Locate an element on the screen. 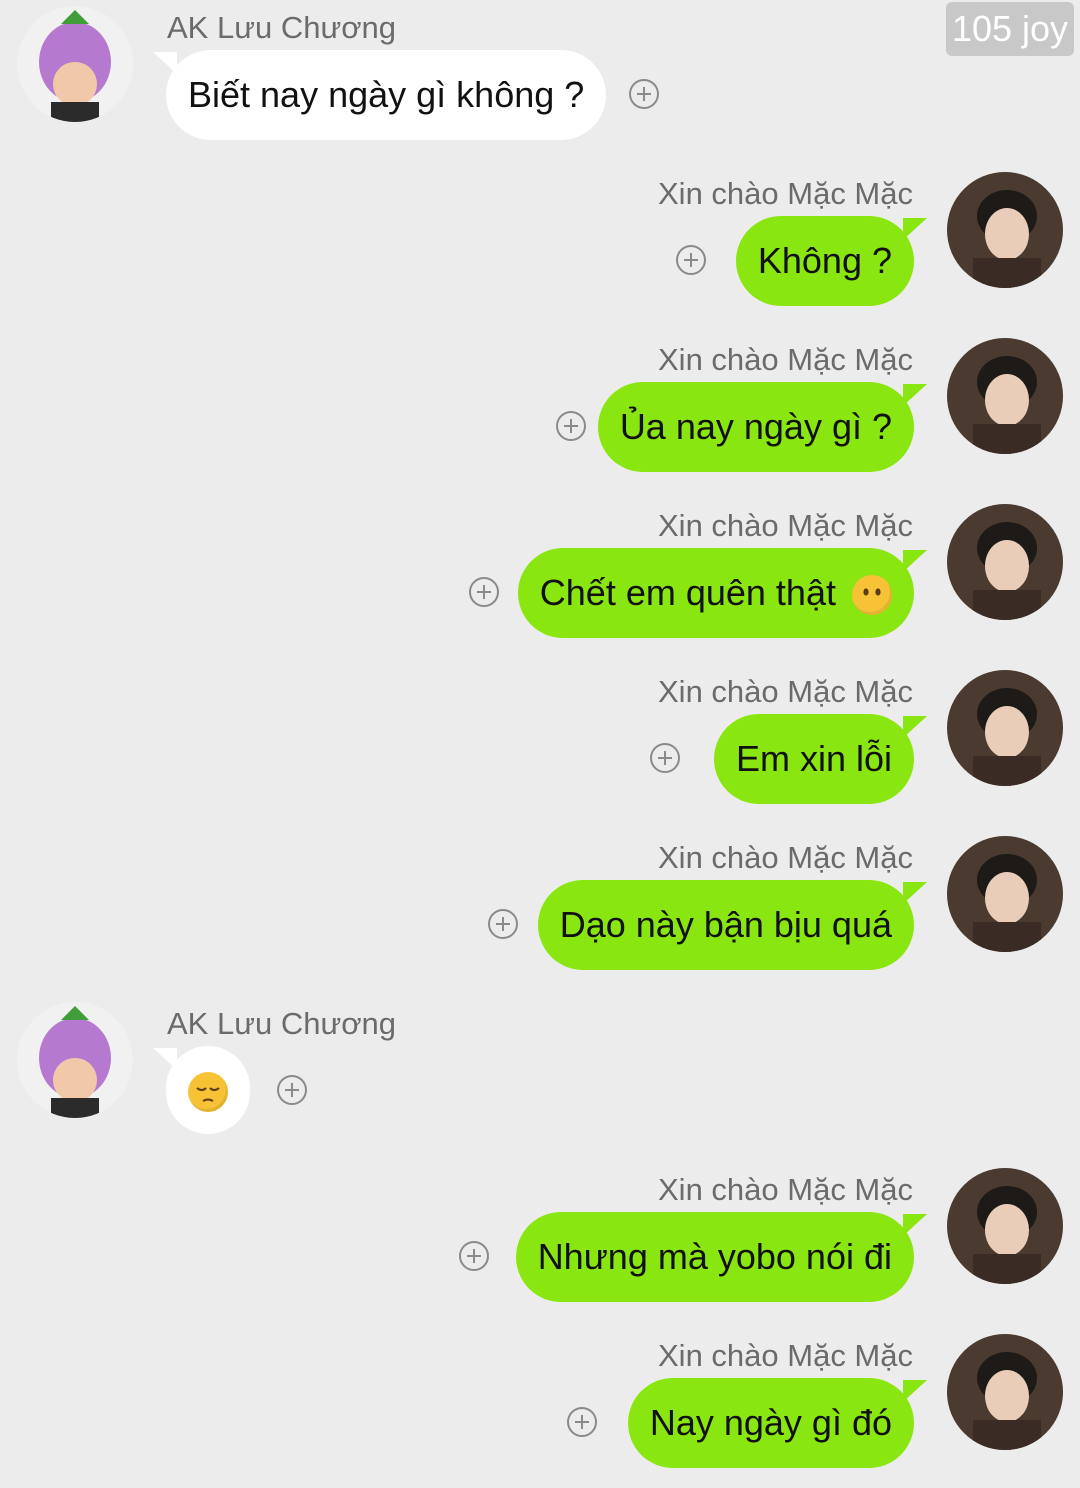 This screenshot has width=1080, height=1488. message-bubble-outgoing: Không ? is located at coordinates (831, 261).